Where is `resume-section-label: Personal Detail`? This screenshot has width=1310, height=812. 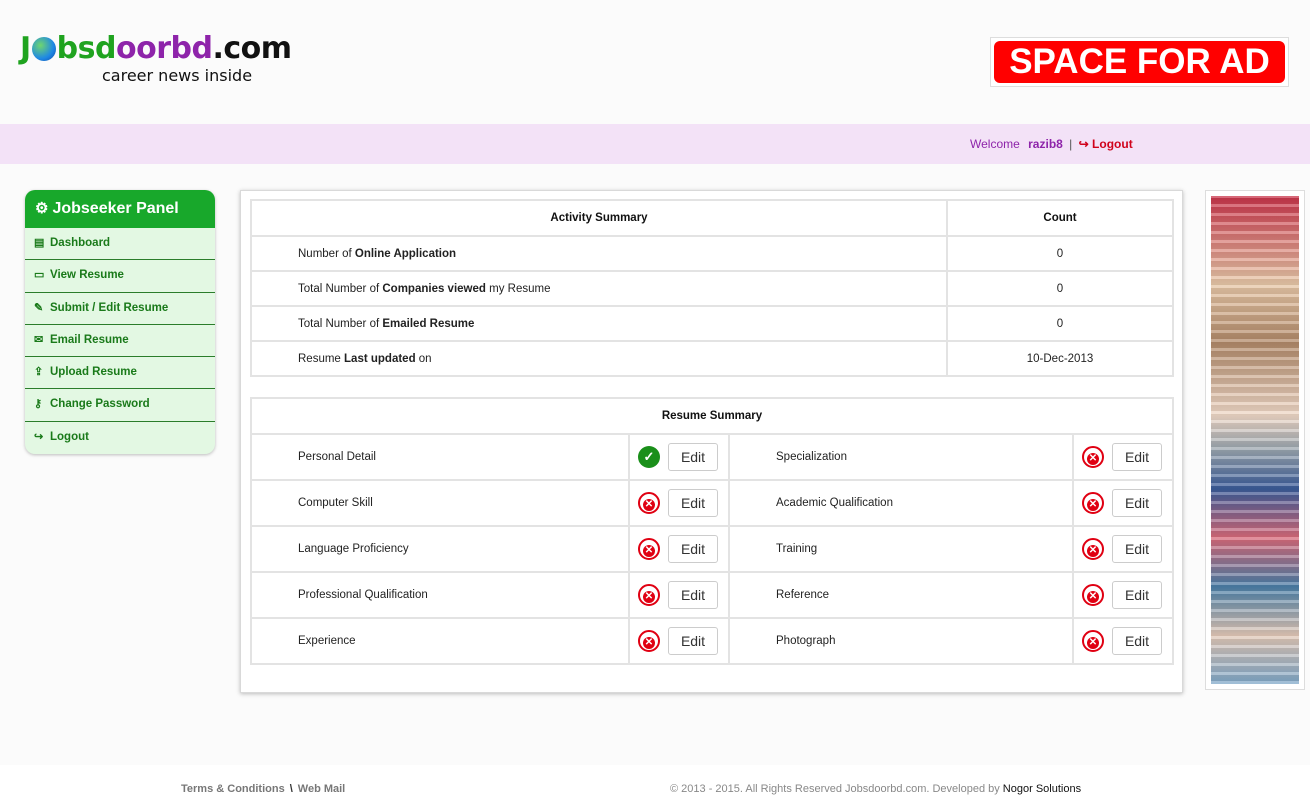 resume-section-label: Personal Detail is located at coordinates (440, 457).